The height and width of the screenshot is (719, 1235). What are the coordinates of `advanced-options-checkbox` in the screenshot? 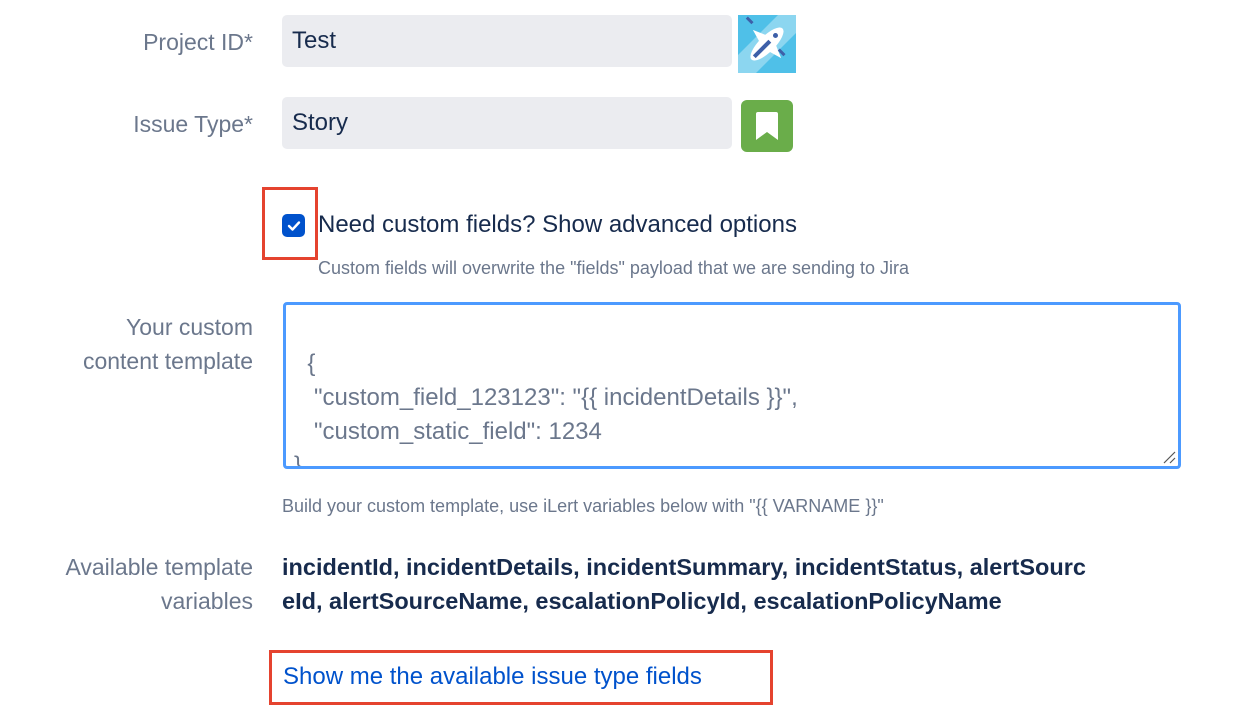 It's located at (293, 225).